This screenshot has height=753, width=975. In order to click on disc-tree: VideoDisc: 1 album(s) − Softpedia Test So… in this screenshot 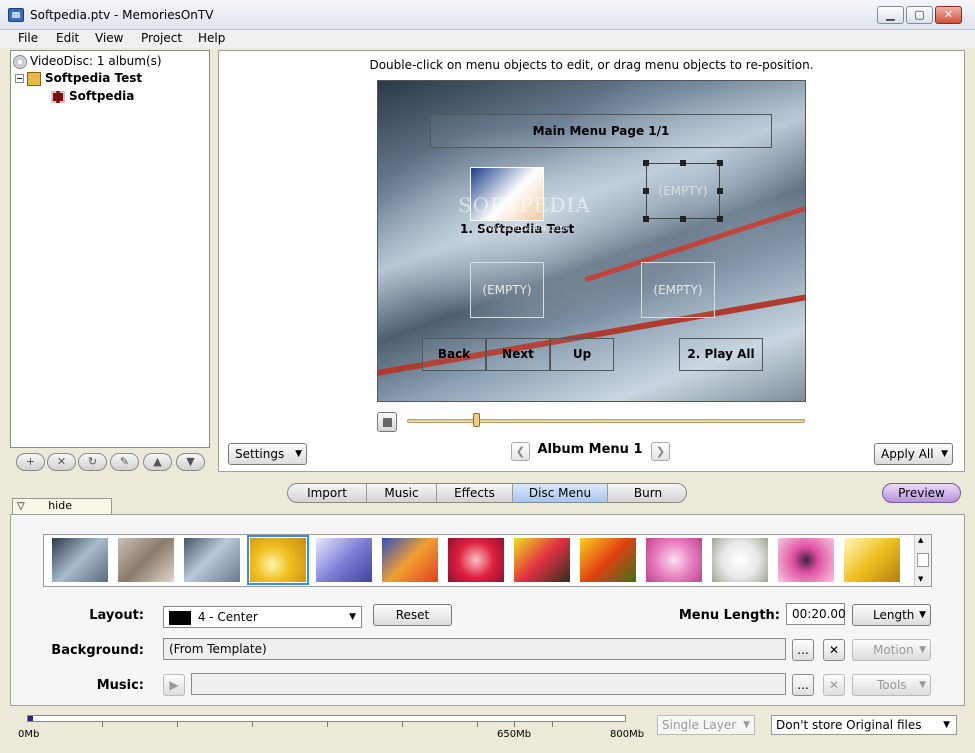, I will do `click(110, 249)`.